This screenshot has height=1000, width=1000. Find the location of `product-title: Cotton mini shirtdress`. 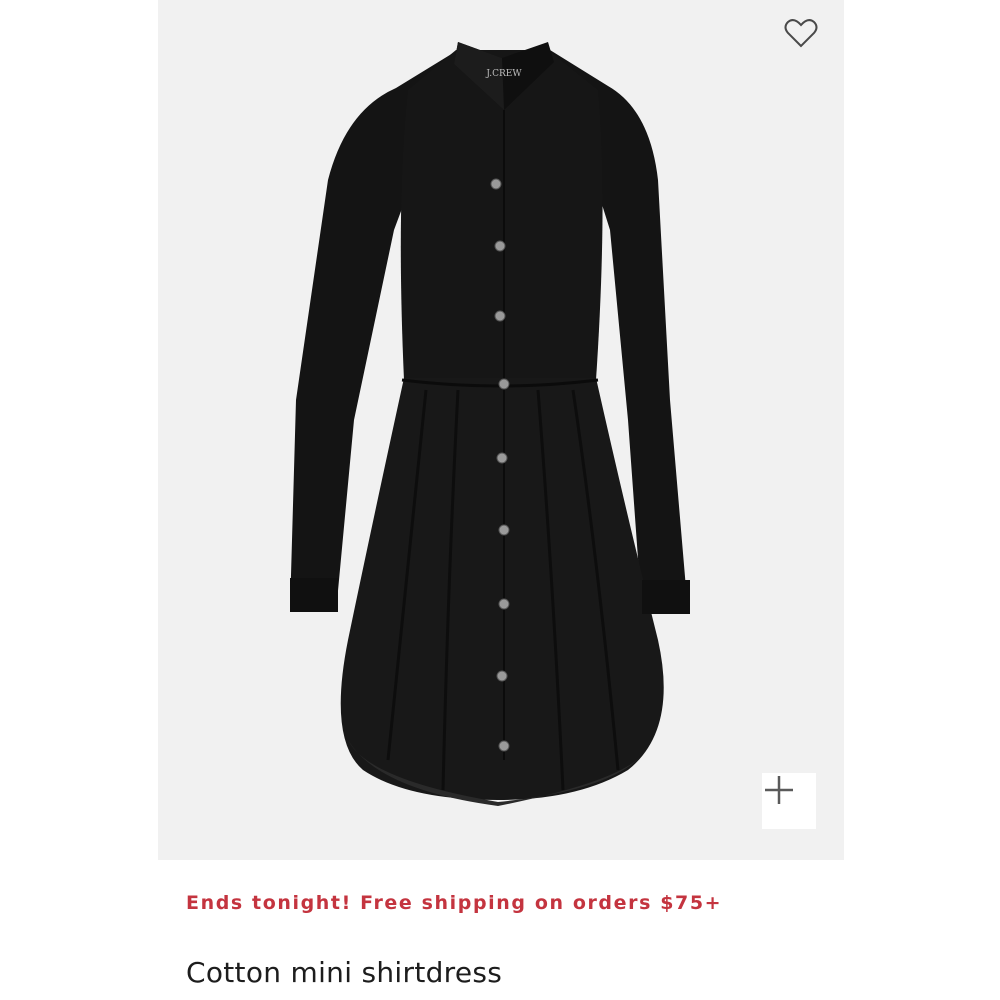

product-title: Cotton mini shirtdress is located at coordinates (344, 972).